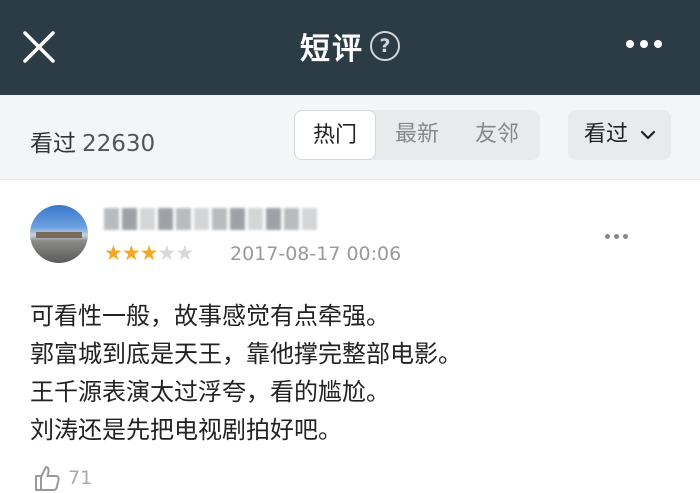 Image resolution: width=700 pixels, height=493 pixels. I want to click on star-rating: ★★★★★, so click(149, 253).